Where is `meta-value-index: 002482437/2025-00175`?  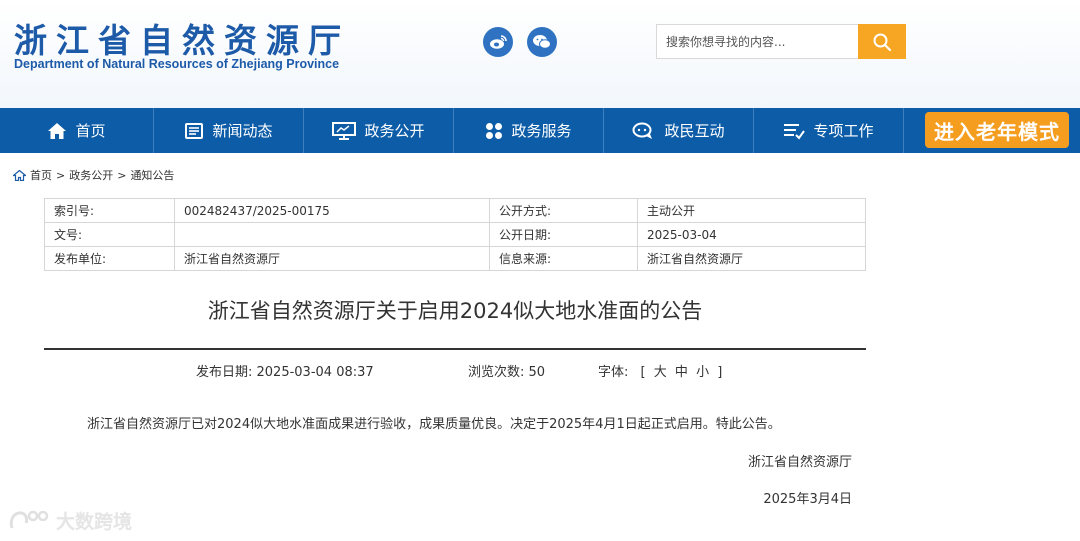 meta-value-index: 002482437/2025-00175 is located at coordinates (332, 210).